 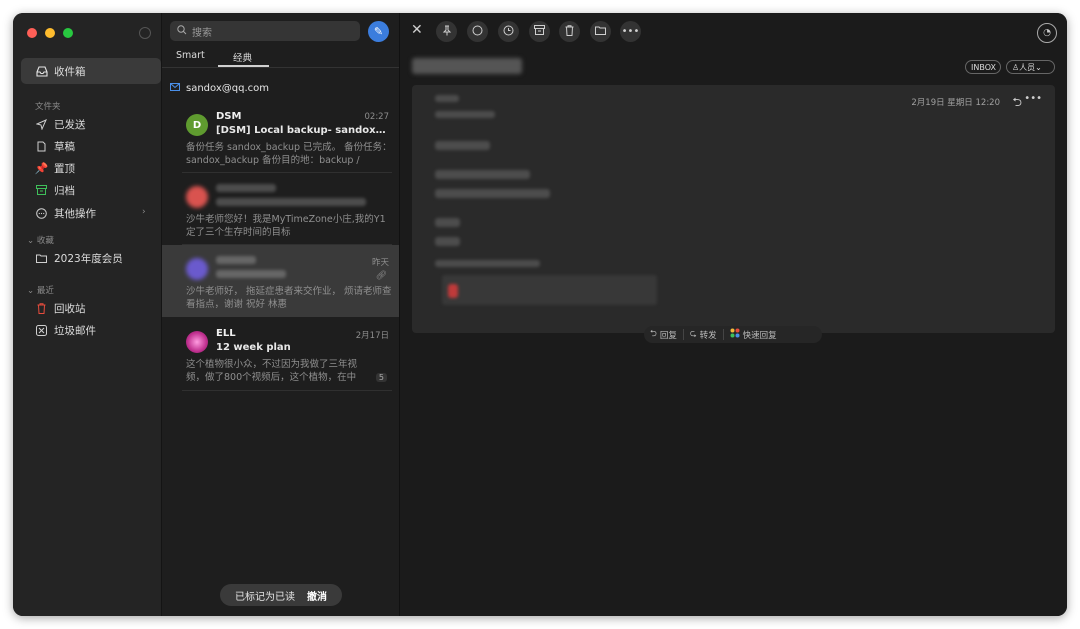 I want to click on pin-icon: 📌, so click(x=41, y=168).